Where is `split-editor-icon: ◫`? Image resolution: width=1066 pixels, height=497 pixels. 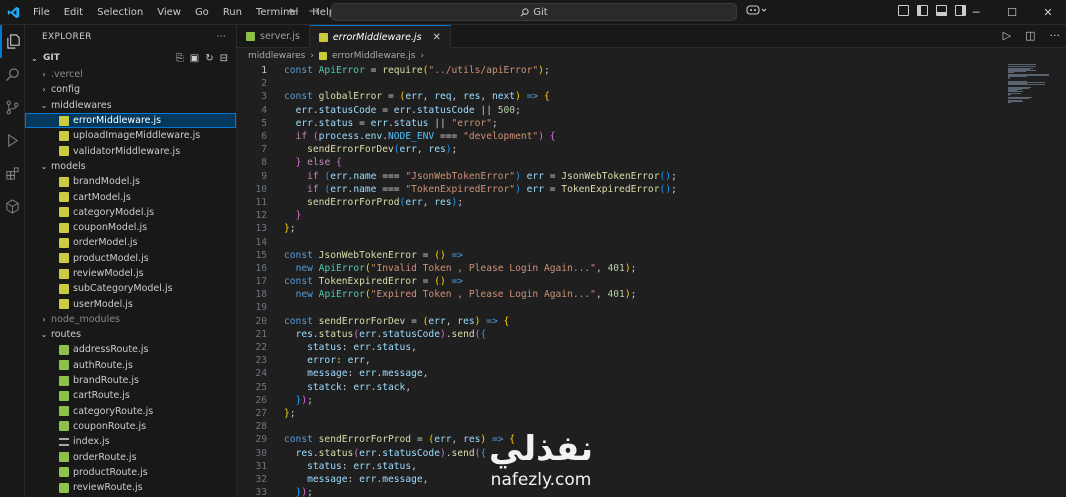 split-editor-icon: ◫ is located at coordinates (1030, 35).